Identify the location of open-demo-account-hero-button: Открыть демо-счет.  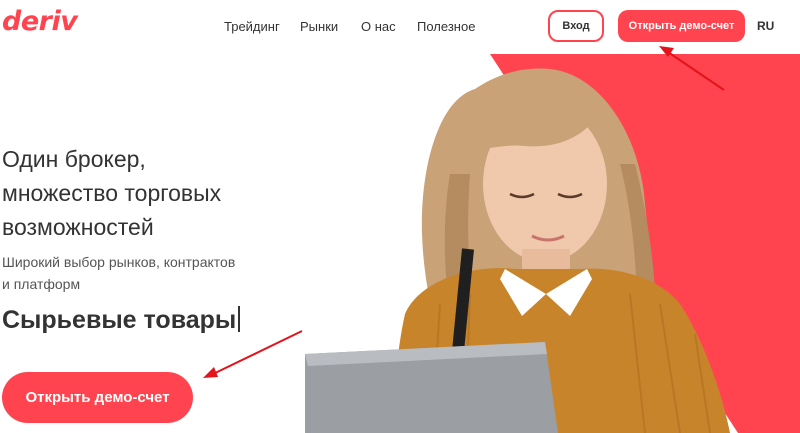
(97, 397).